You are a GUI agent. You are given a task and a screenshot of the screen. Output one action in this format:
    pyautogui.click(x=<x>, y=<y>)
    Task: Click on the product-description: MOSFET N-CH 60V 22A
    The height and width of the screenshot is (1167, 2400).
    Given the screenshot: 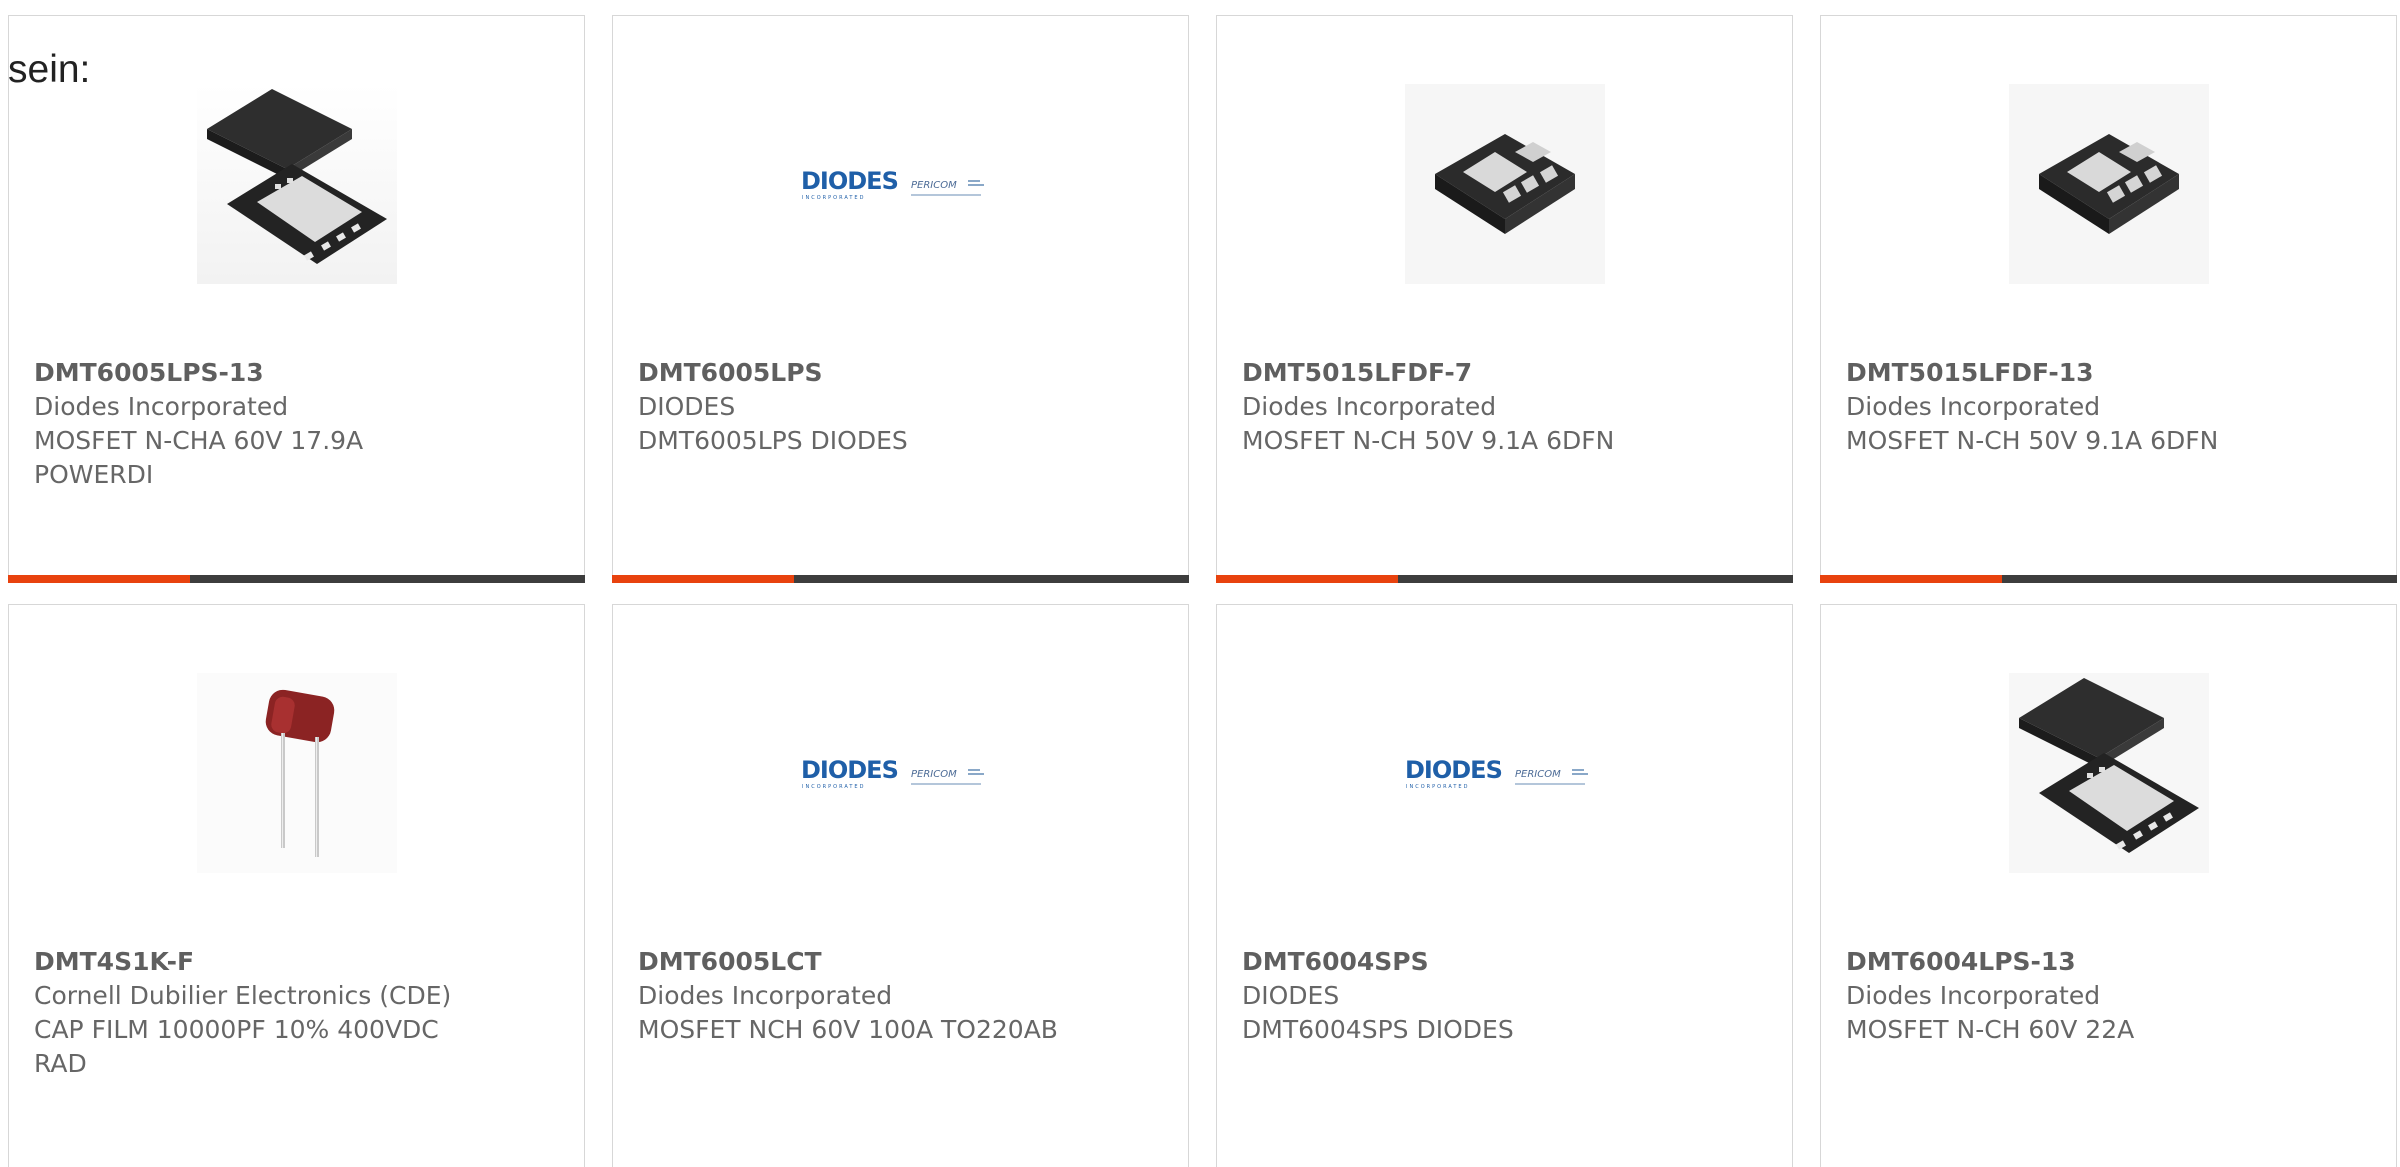 What is the action you would take?
    pyautogui.click(x=1990, y=1029)
    